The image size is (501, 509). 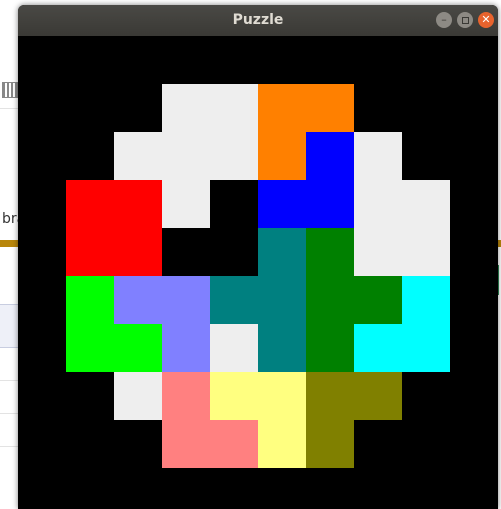 I want to click on titlebar: Puzzle – ✕, so click(x=258, y=20).